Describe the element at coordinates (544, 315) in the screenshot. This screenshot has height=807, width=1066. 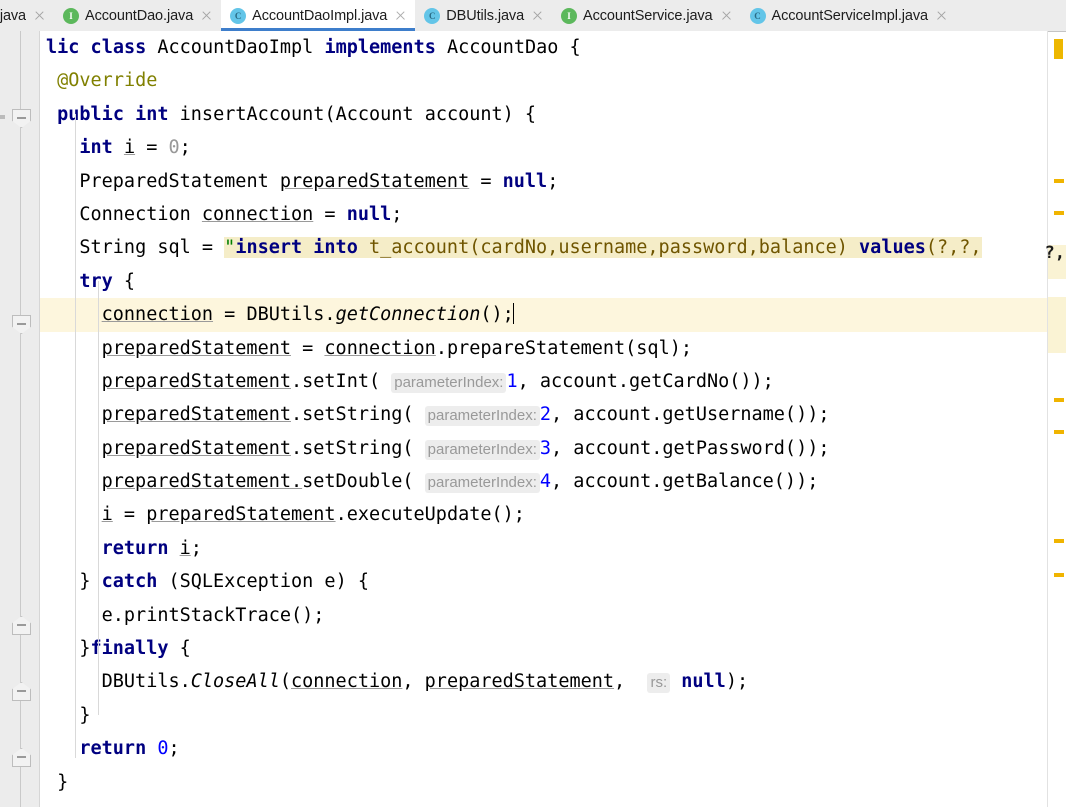
I see `code-line: connection = DBUtils.getConnection();` at that location.